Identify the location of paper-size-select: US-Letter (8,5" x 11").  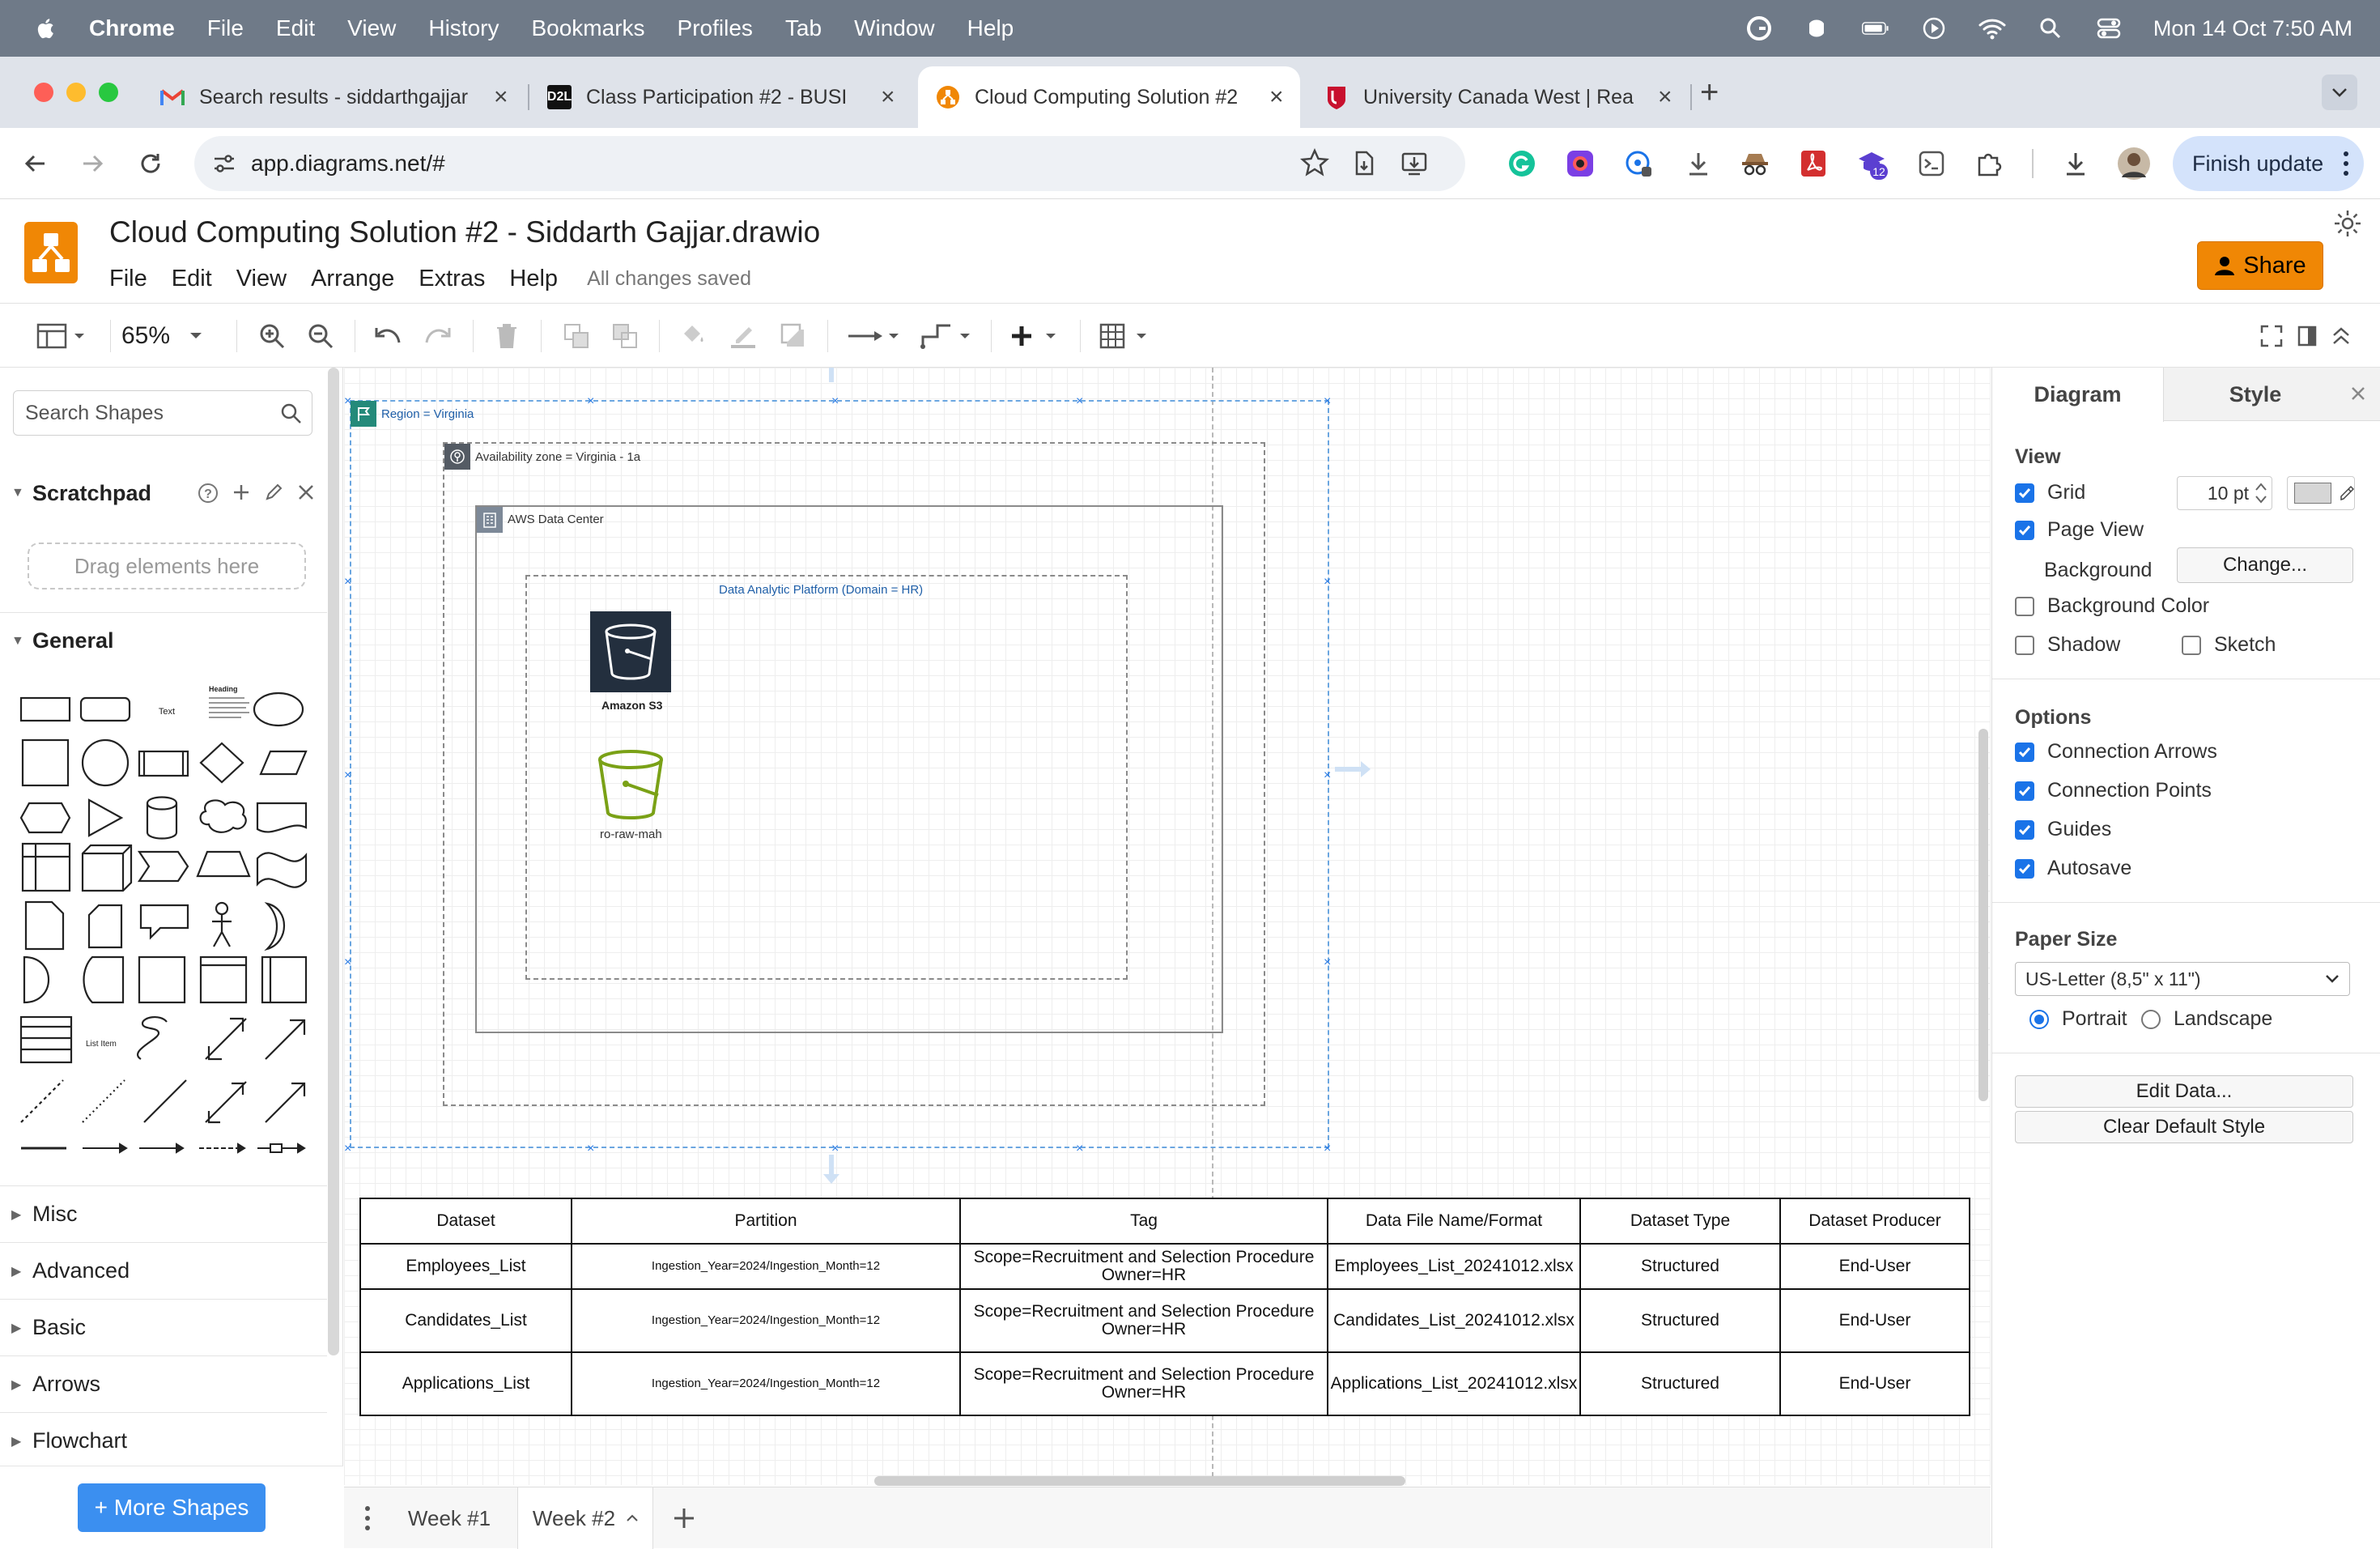
(2182, 979).